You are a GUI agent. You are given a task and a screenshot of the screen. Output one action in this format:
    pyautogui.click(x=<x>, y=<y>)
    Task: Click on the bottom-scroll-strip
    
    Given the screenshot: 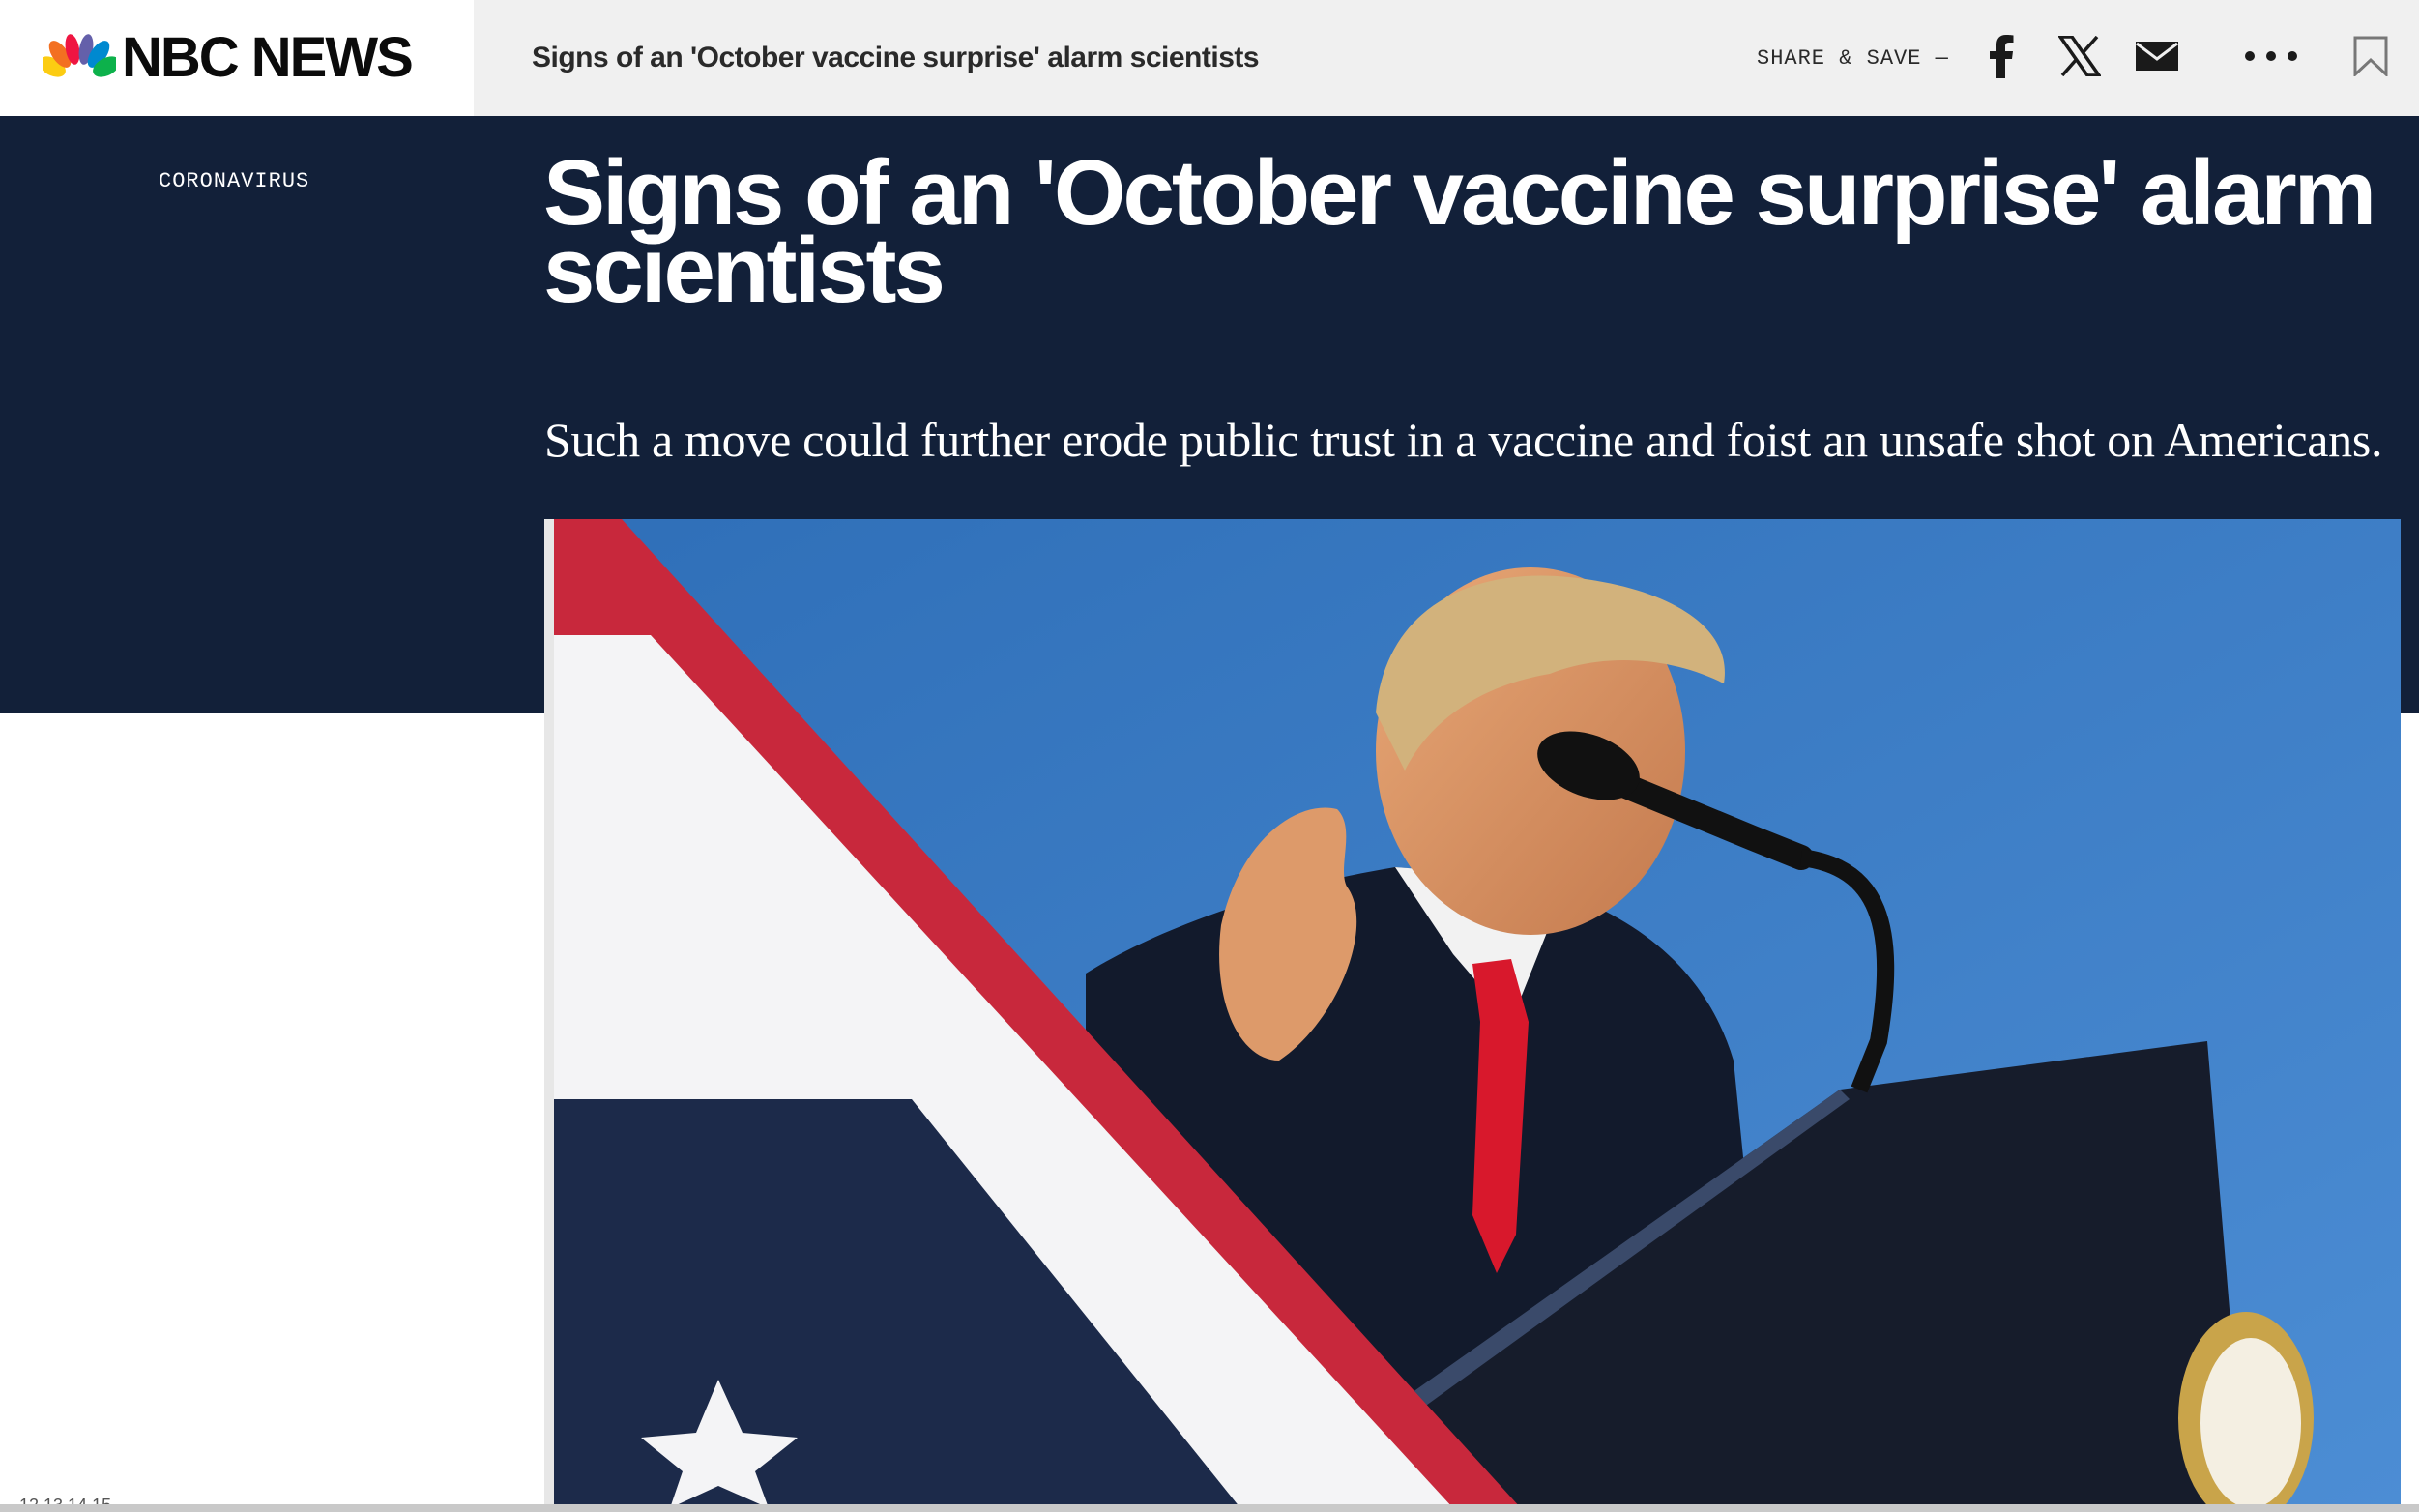 What is the action you would take?
    pyautogui.click(x=1209, y=1508)
    